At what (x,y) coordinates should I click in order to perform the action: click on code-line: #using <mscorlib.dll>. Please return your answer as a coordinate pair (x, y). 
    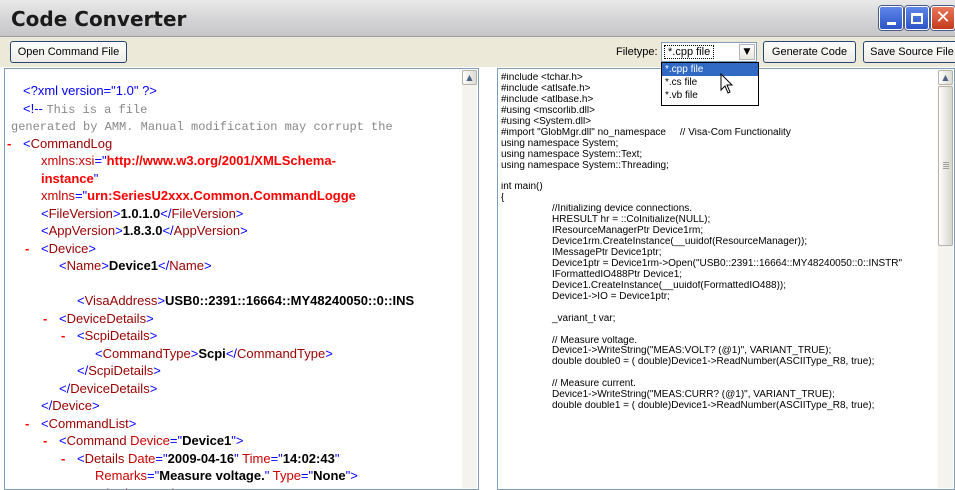
    Looking at the image, I should click on (548, 110).